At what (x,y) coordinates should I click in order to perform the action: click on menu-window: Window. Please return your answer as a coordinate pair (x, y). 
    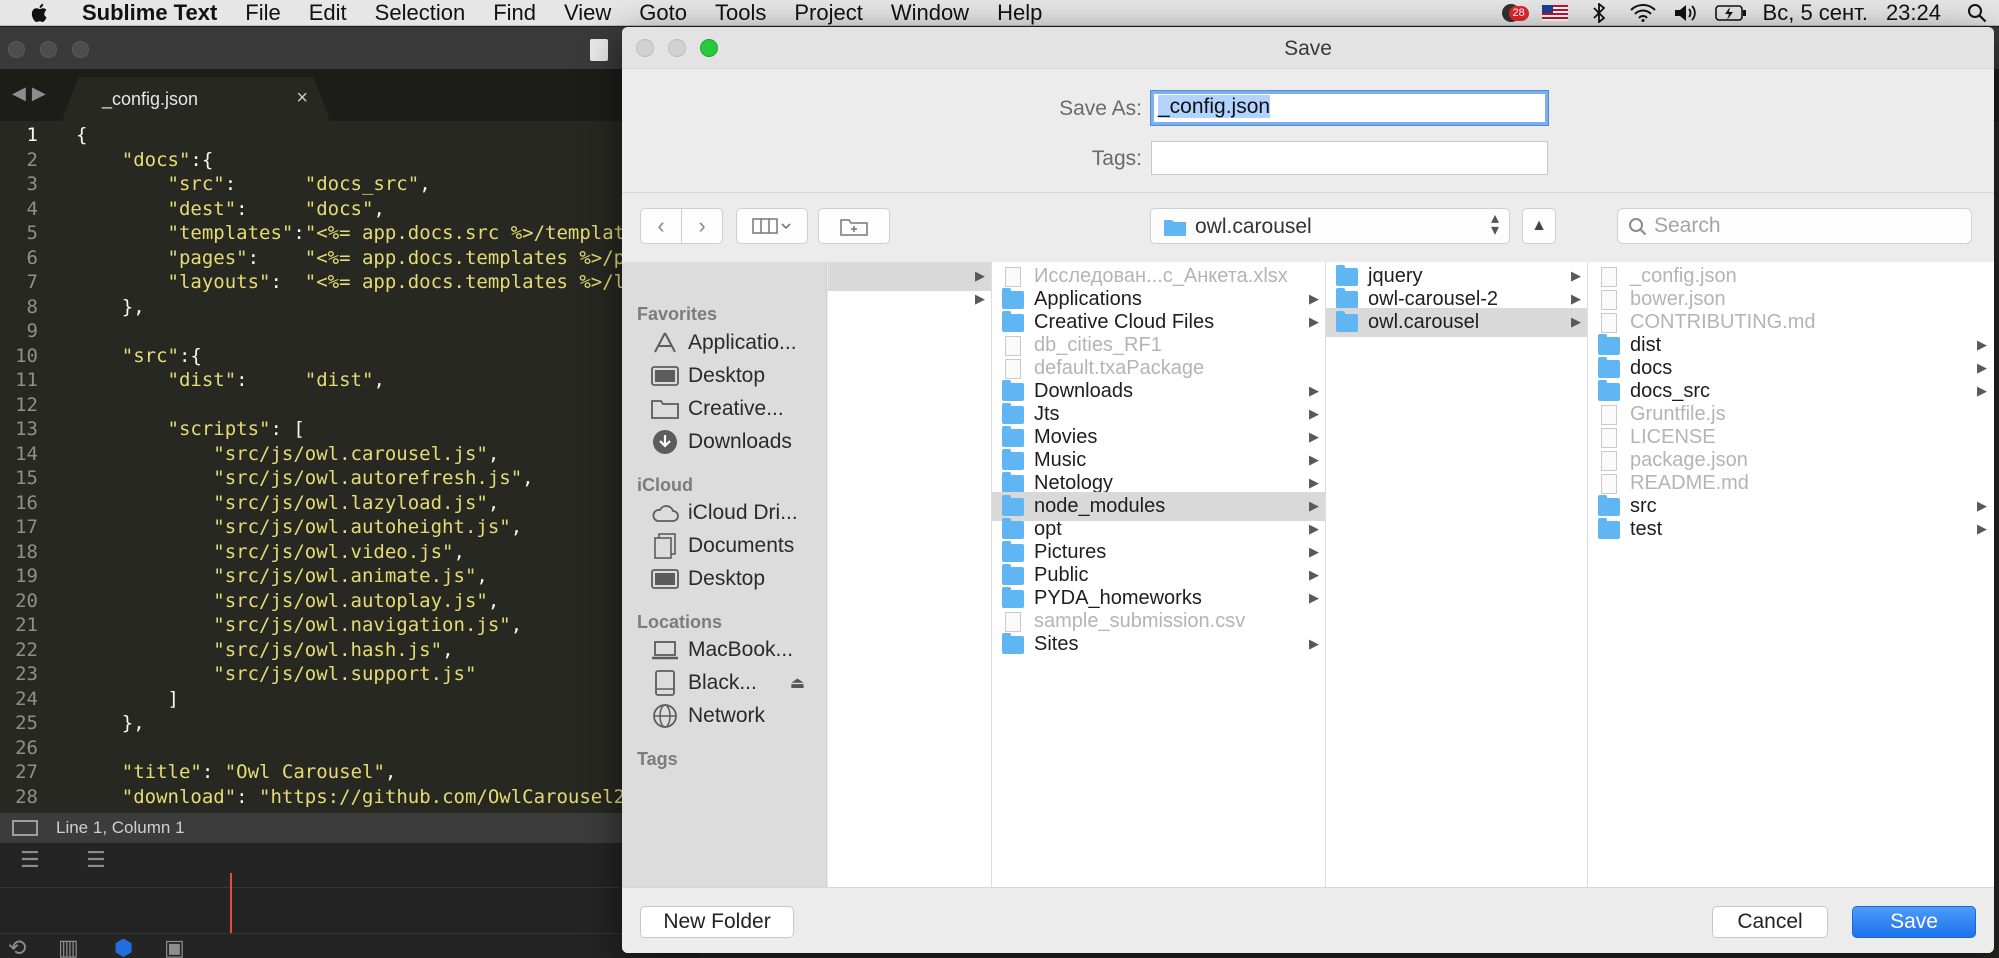
    Looking at the image, I should click on (930, 13).